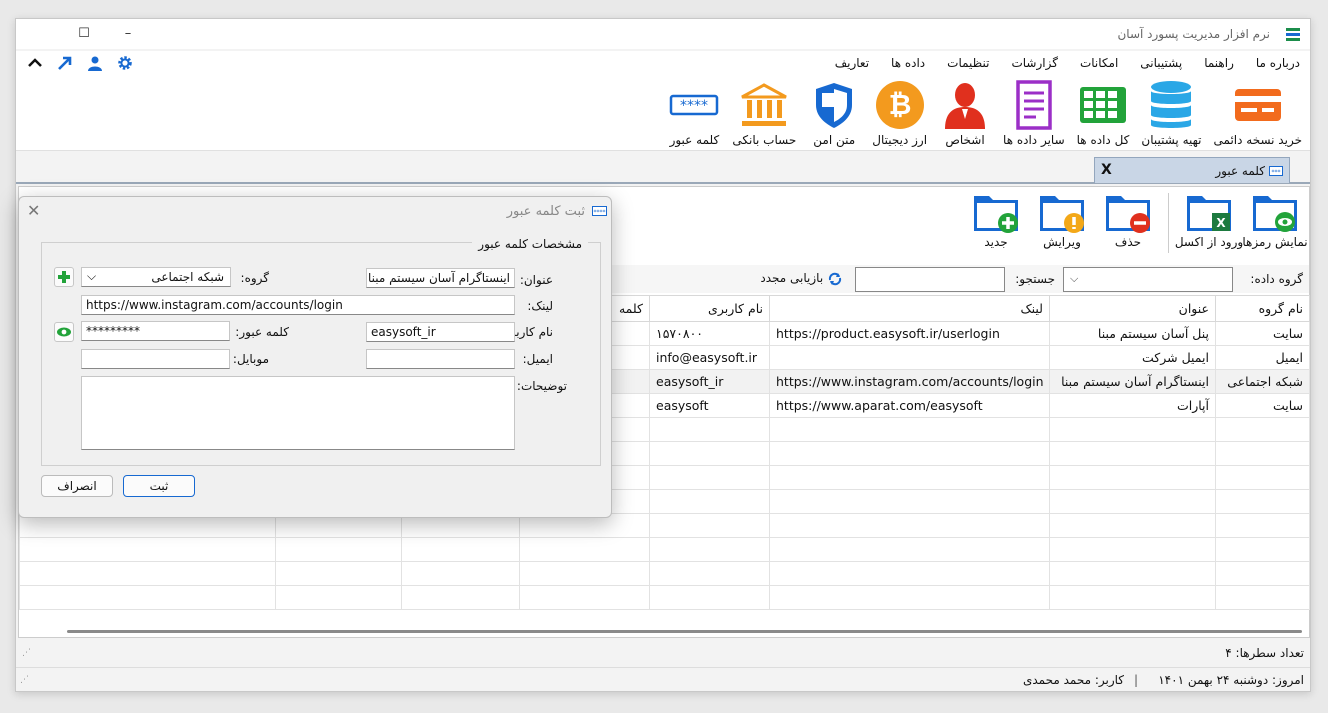 Image resolution: width=1328 pixels, height=713 pixels. What do you see at coordinates (709, 333) in the screenshot?
I see `cell-username: ۱۵۷۰۸۰۰` at bounding box center [709, 333].